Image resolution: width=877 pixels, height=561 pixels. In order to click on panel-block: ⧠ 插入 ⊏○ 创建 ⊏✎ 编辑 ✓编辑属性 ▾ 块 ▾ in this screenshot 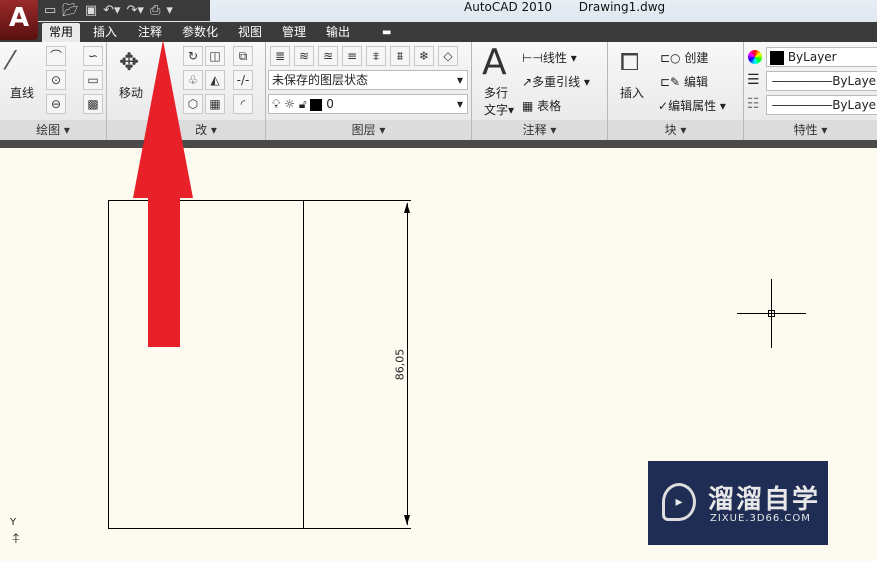, I will do `click(676, 91)`.